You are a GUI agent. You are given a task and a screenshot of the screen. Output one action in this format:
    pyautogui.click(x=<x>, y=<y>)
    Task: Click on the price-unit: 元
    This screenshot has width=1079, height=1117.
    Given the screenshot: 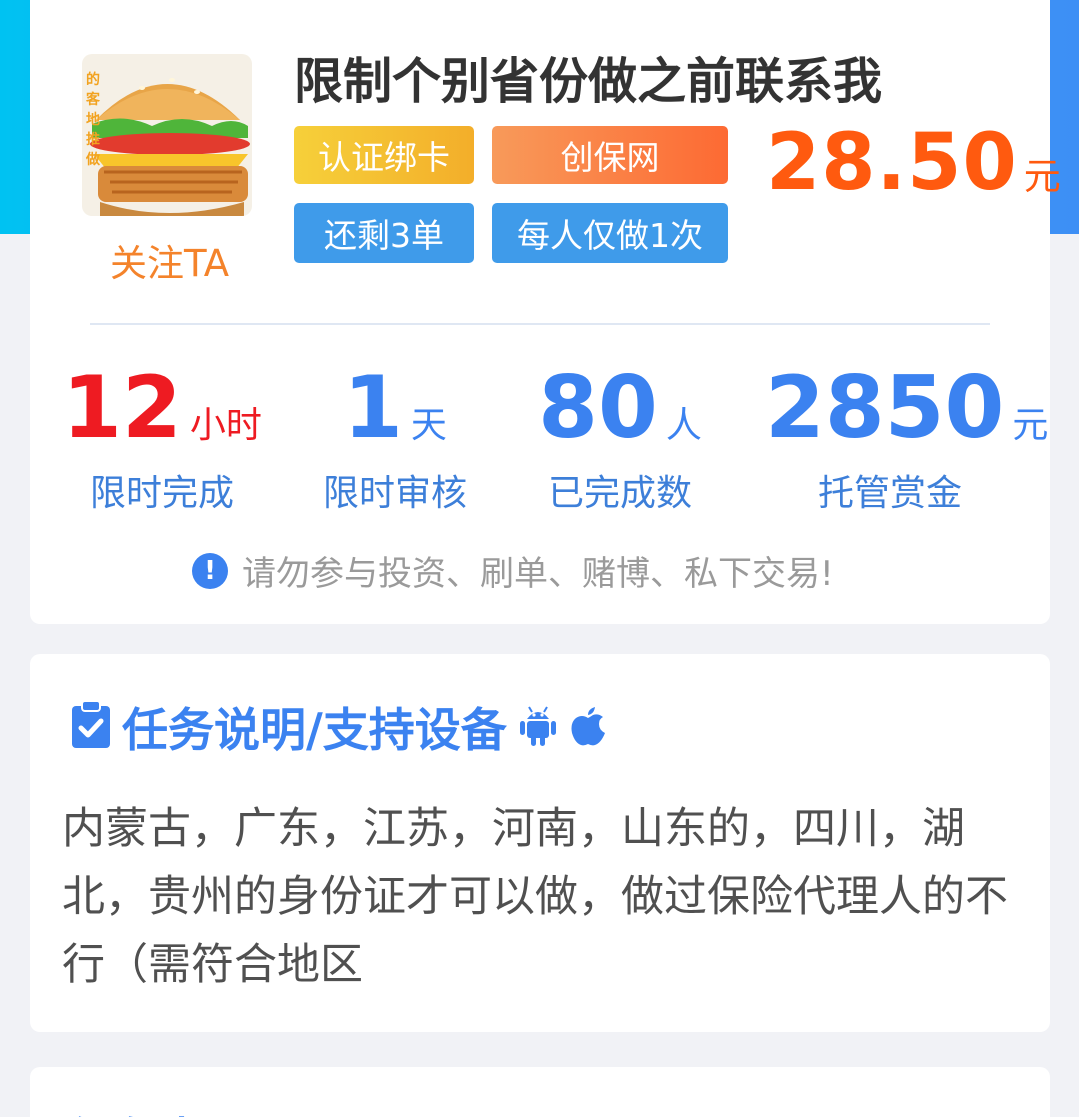 What is the action you would take?
    pyautogui.click(x=1042, y=176)
    